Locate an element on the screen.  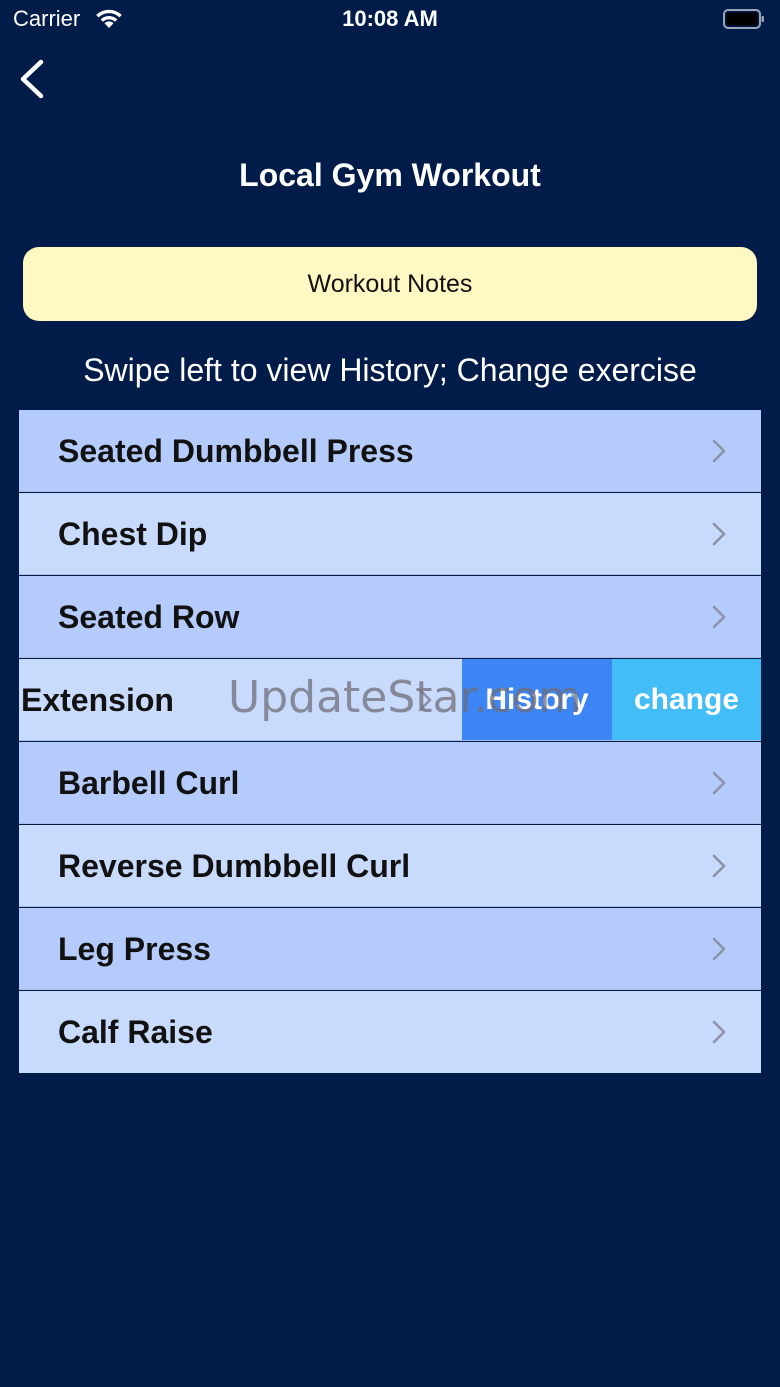
history-action-button: History is located at coordinates (537, 699).